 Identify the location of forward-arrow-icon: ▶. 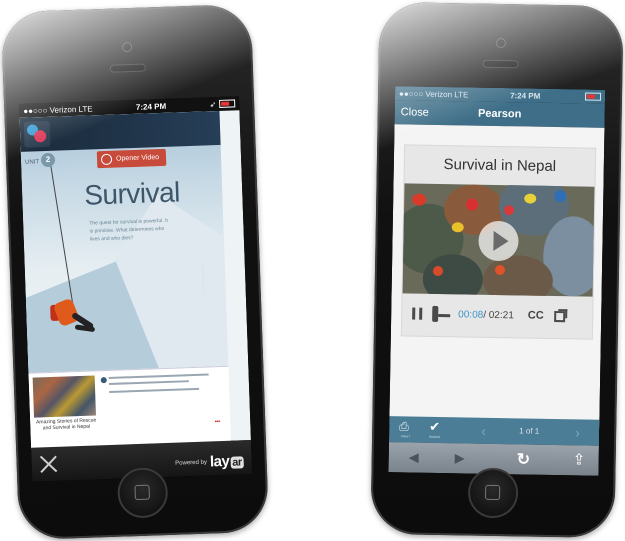
(460, 458).